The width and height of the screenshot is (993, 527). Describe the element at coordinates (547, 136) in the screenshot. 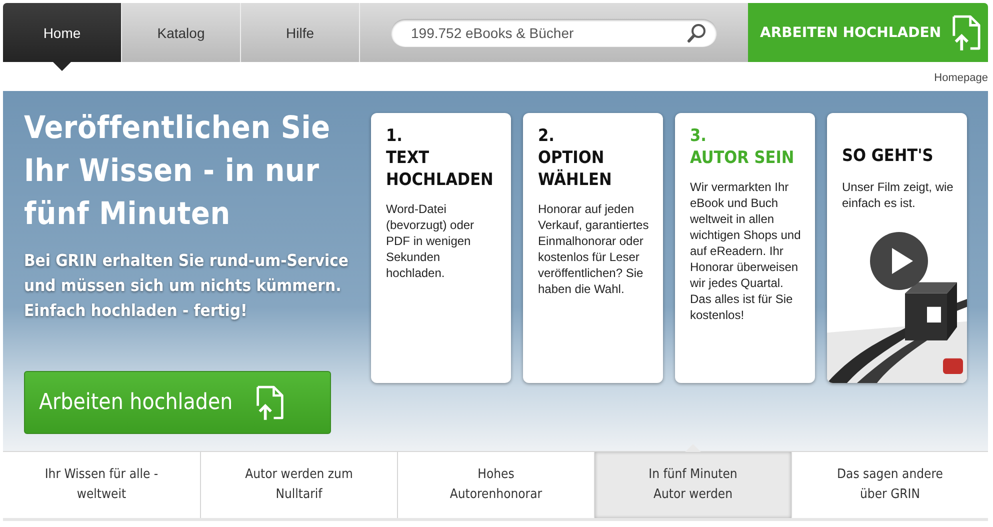

I see `step-number: 2.` at that location.